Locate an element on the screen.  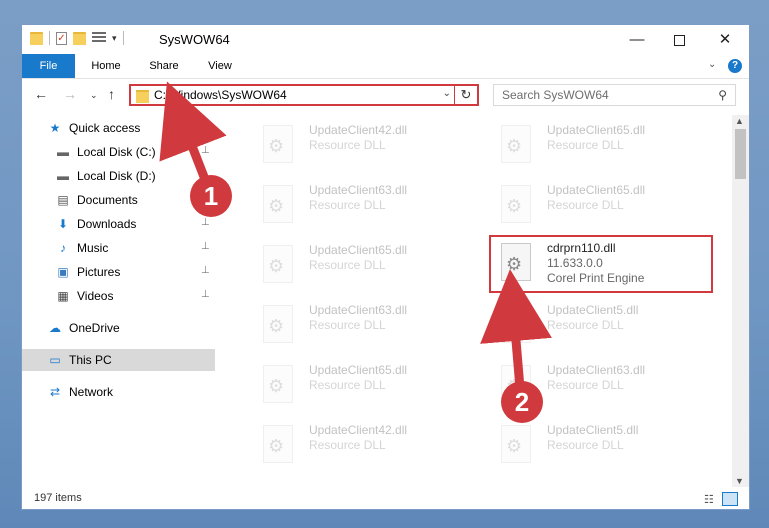
address-bar: C:\Windows\SysWOW64 ⌄ ↻ is located at coordinates (304, 95).